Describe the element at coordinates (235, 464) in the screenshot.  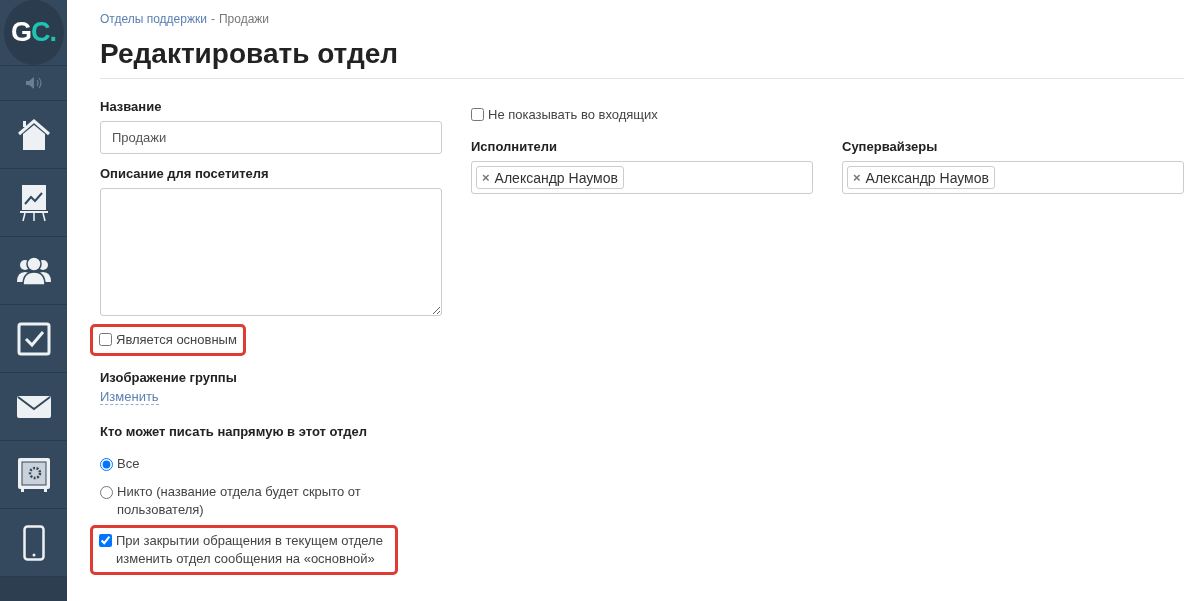
I see `radio-option: Все` at that location.